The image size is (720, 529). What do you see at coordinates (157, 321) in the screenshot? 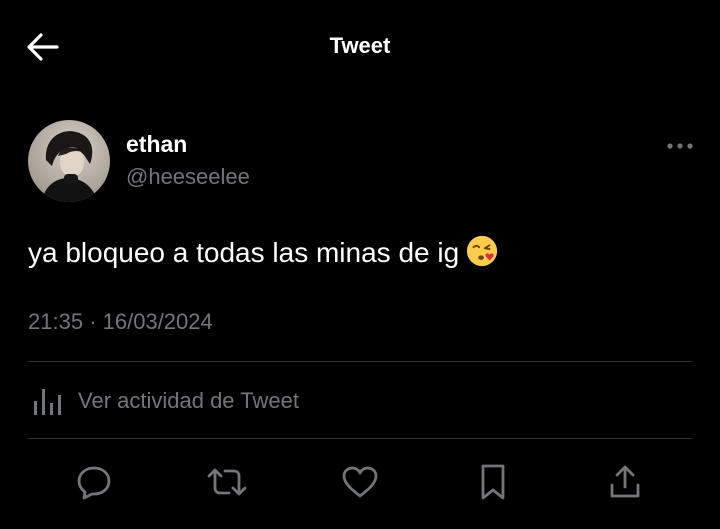
I see `tweet-date: 16/03/2024` at bounding box center [157, 321].